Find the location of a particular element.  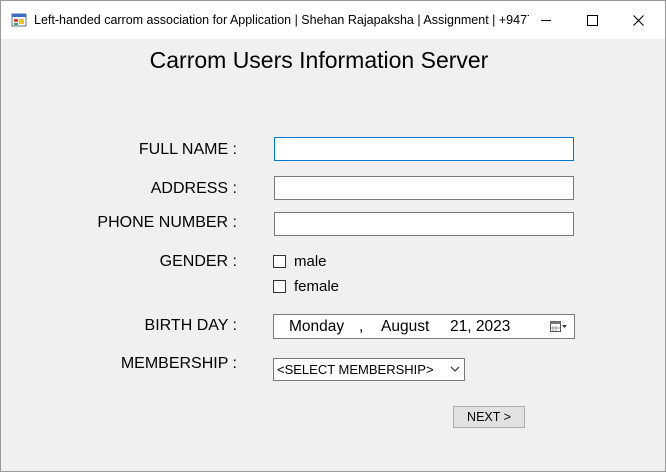

male-label: male is located at coordinates (310, 261).